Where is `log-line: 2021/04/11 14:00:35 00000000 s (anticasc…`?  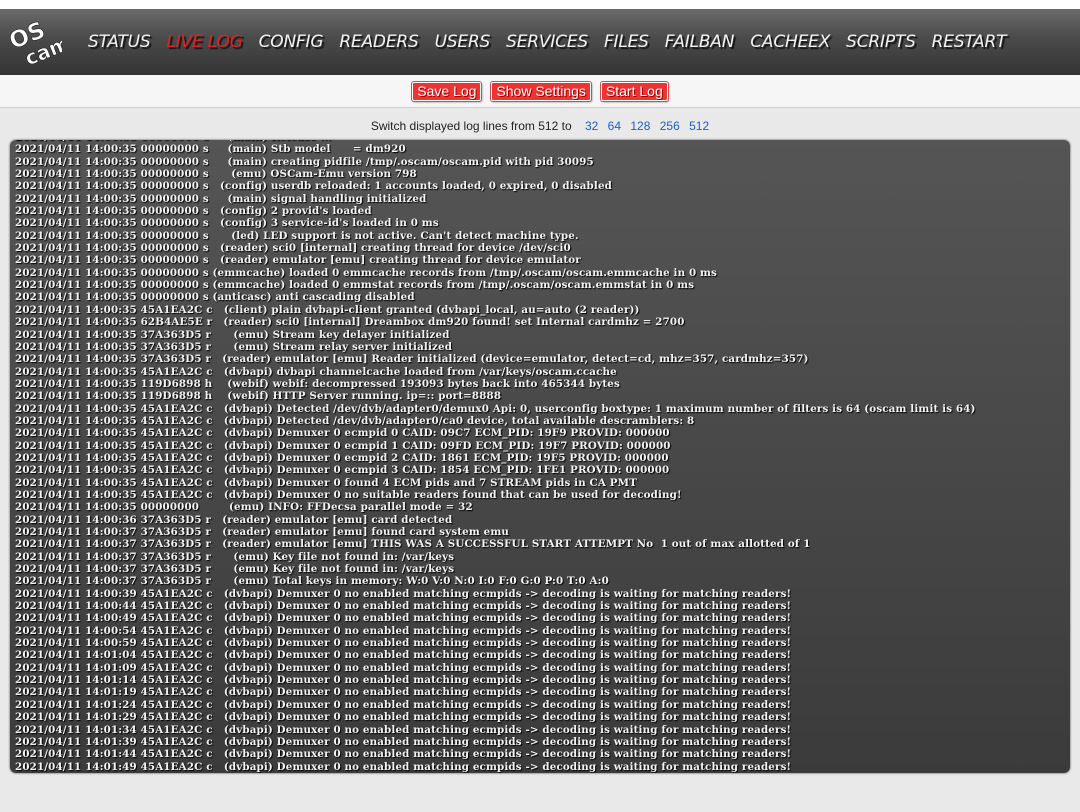 log-line: 2021/04/11 14:00:35 00000000 s (anticasc… is located at coordinates (215, 297).